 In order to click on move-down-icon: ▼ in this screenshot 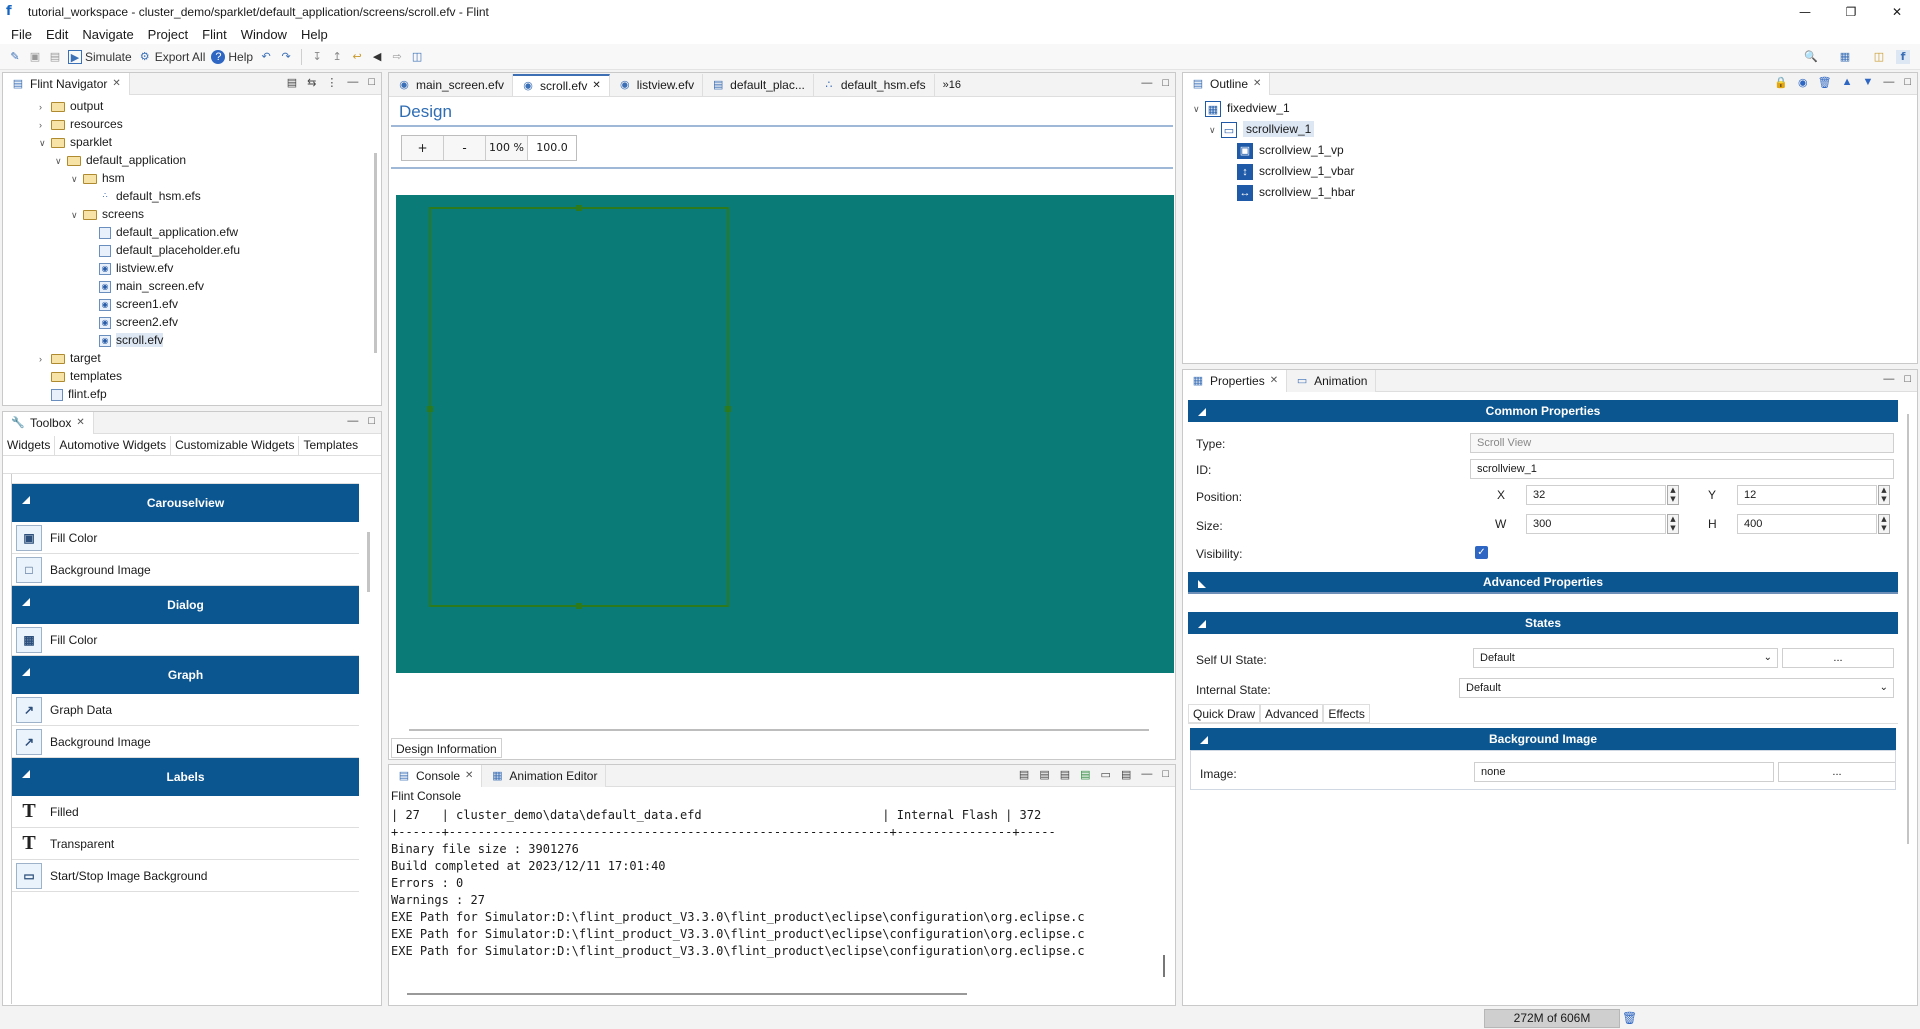, I will do `click(1867, 82)`.